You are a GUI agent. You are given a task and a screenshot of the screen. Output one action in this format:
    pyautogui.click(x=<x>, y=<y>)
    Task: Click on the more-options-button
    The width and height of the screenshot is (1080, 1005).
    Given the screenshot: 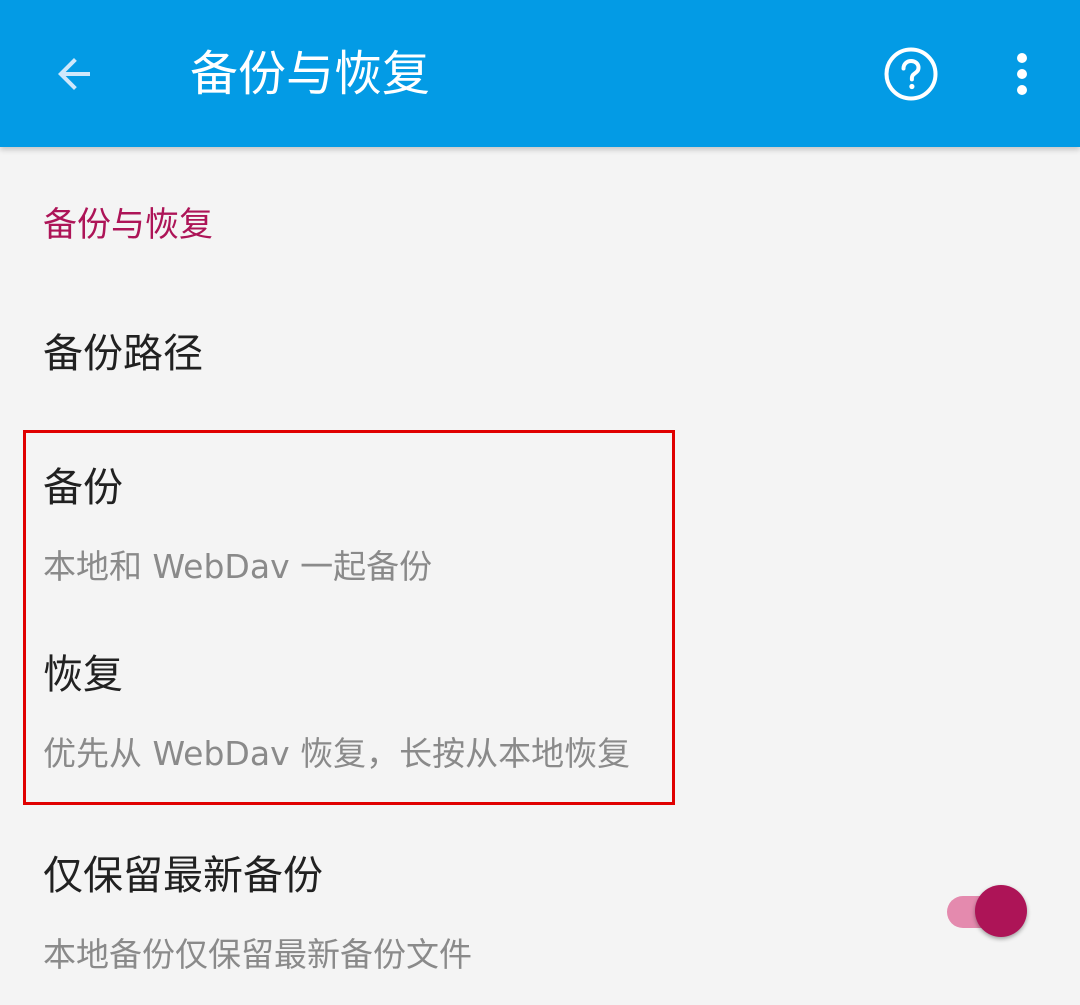 What is the action you would take?
    pyautogui.click(x=1022, y=74)
    